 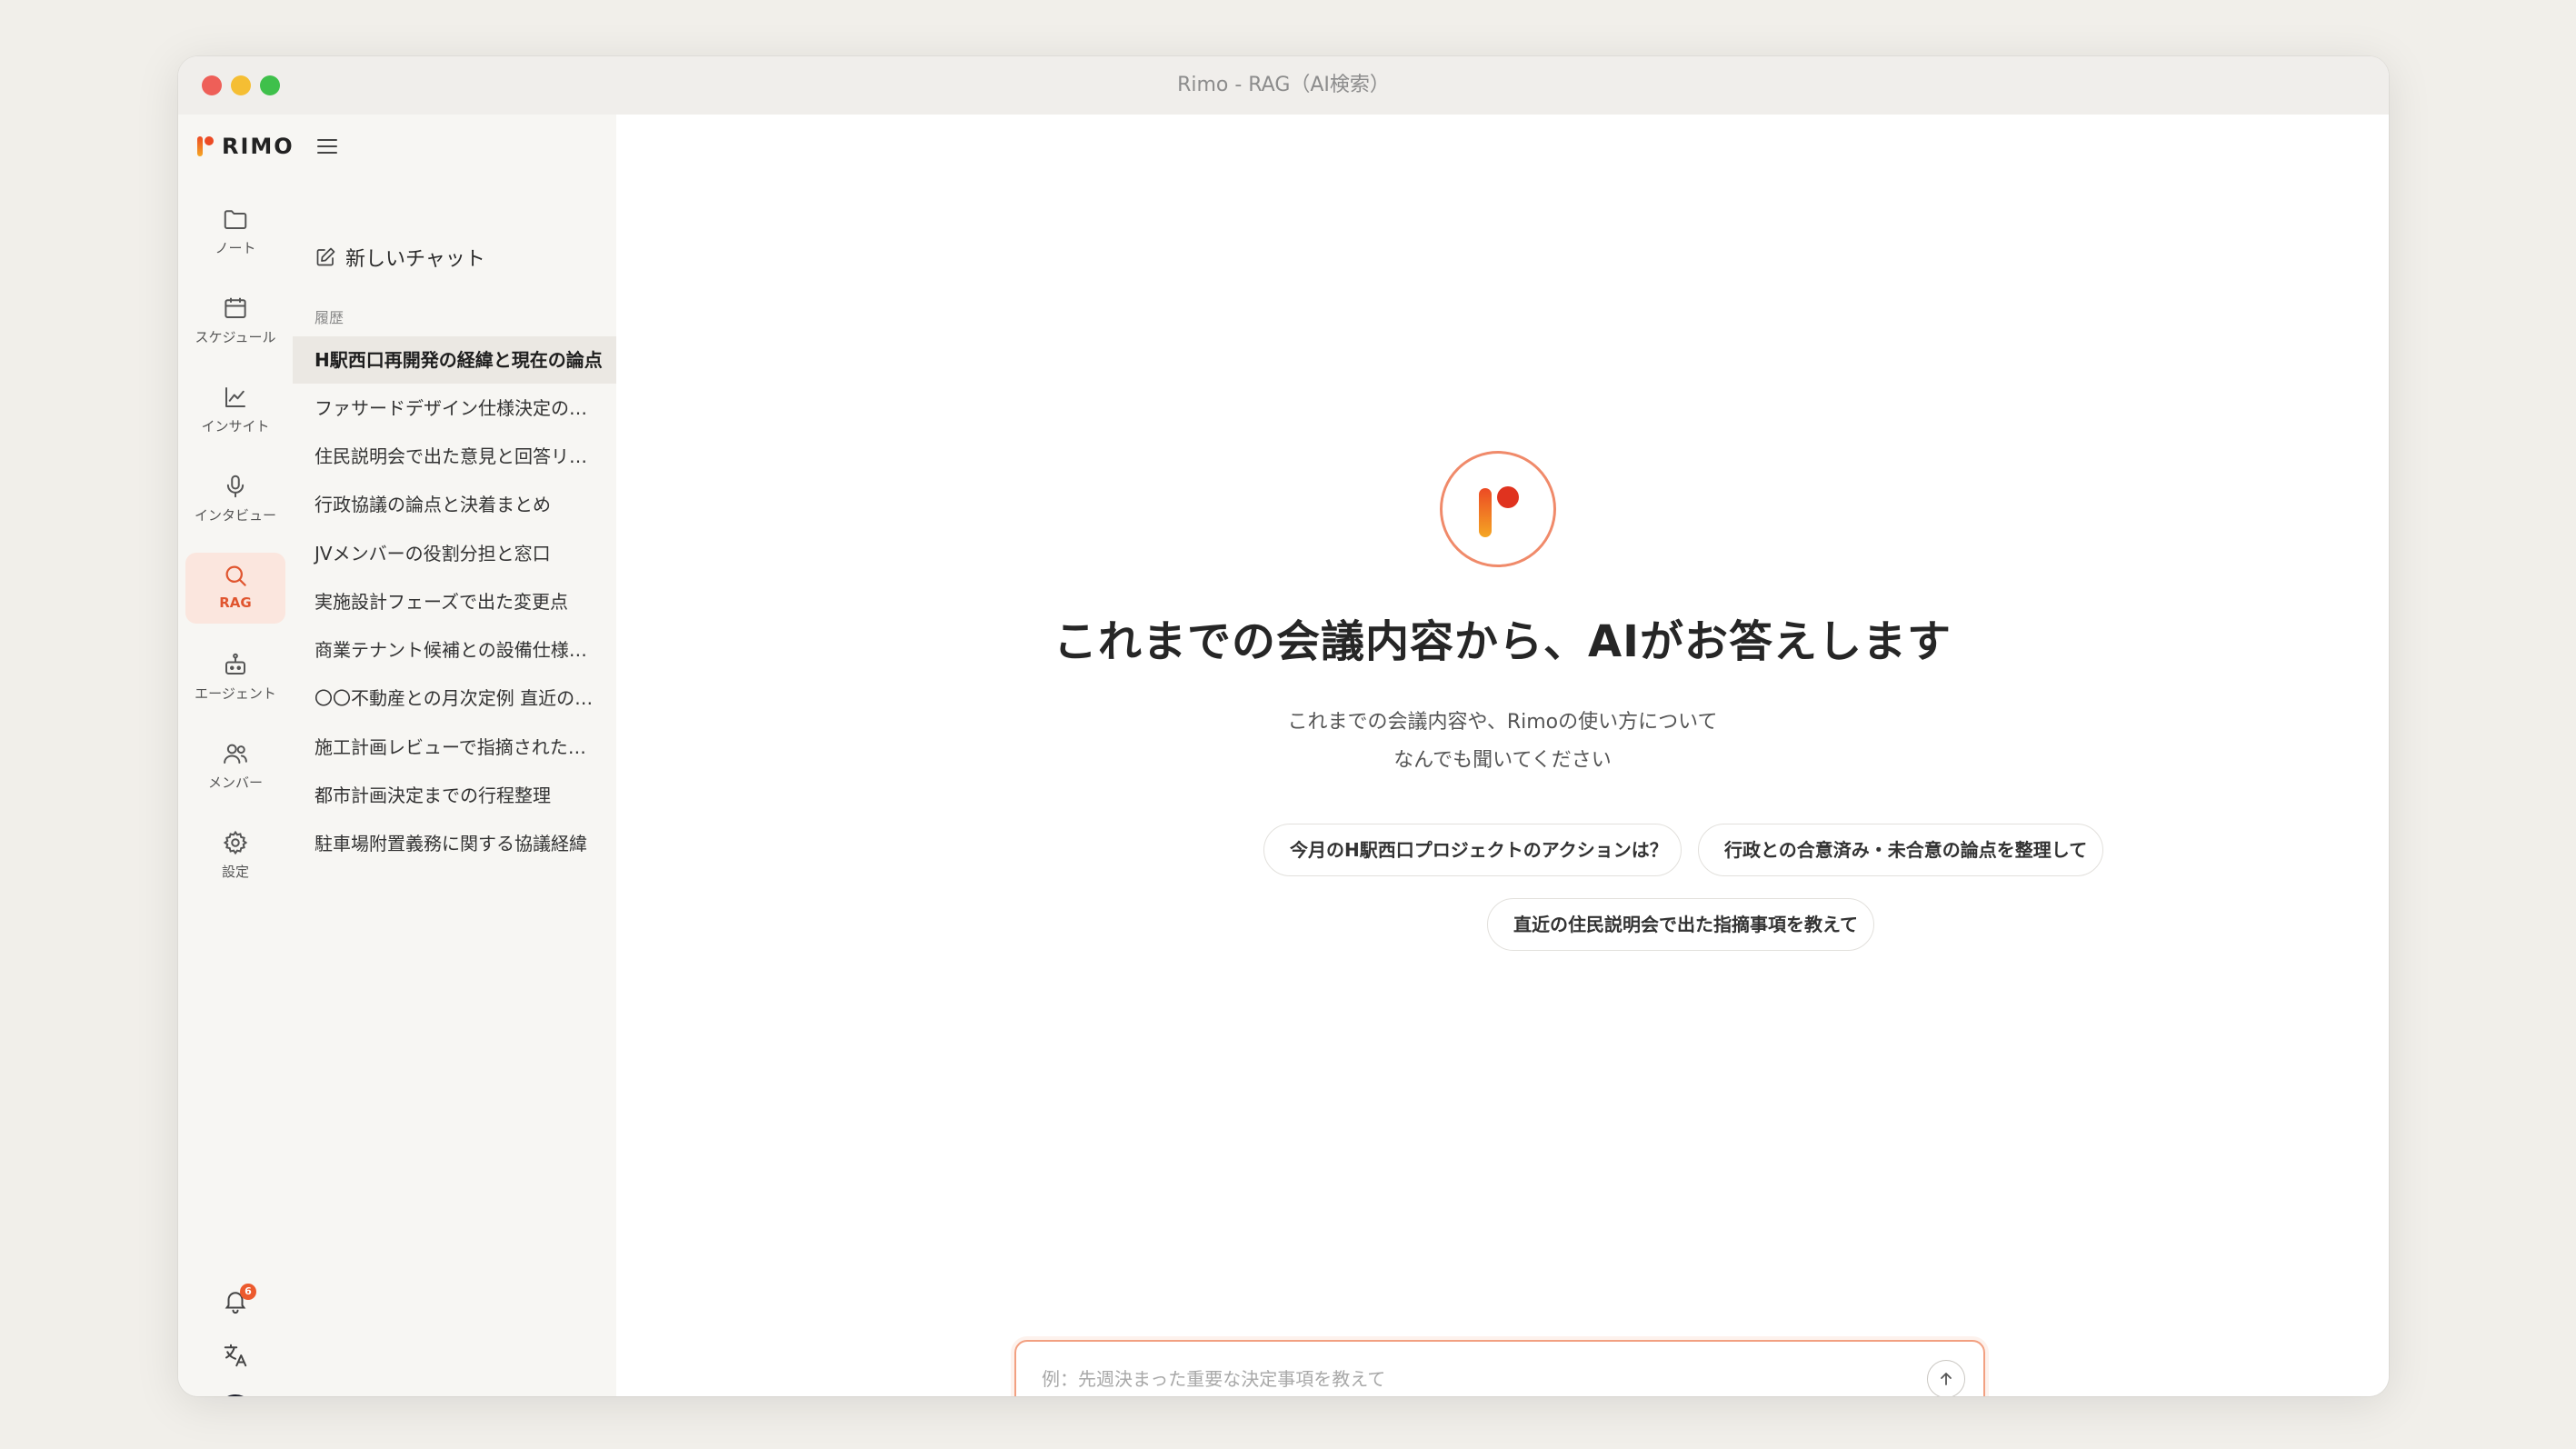 I want to click on chat-input, so click(x=1469, y=1369).